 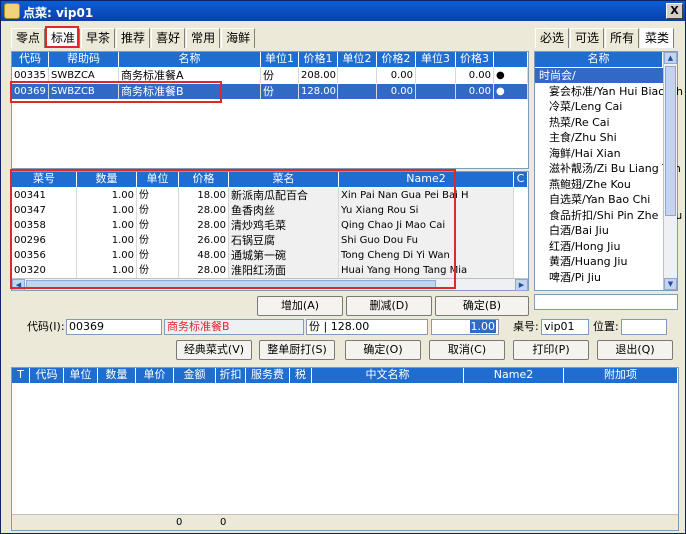 I want to click on category-item: 啤酒/Pi Jiu, so click(x=575, y=277).